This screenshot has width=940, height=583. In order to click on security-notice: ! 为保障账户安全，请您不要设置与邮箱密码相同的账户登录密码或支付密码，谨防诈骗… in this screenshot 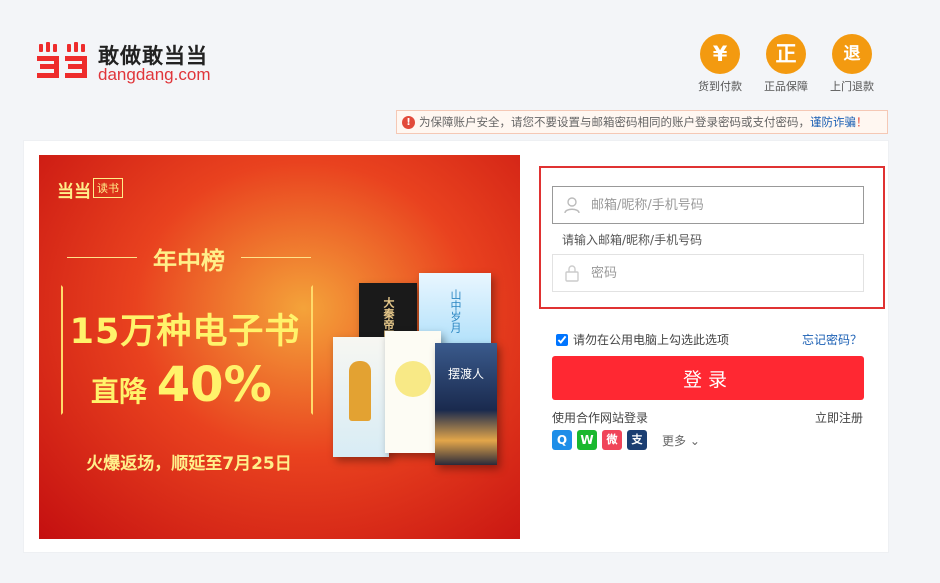, I will do `click(642, 122)`.